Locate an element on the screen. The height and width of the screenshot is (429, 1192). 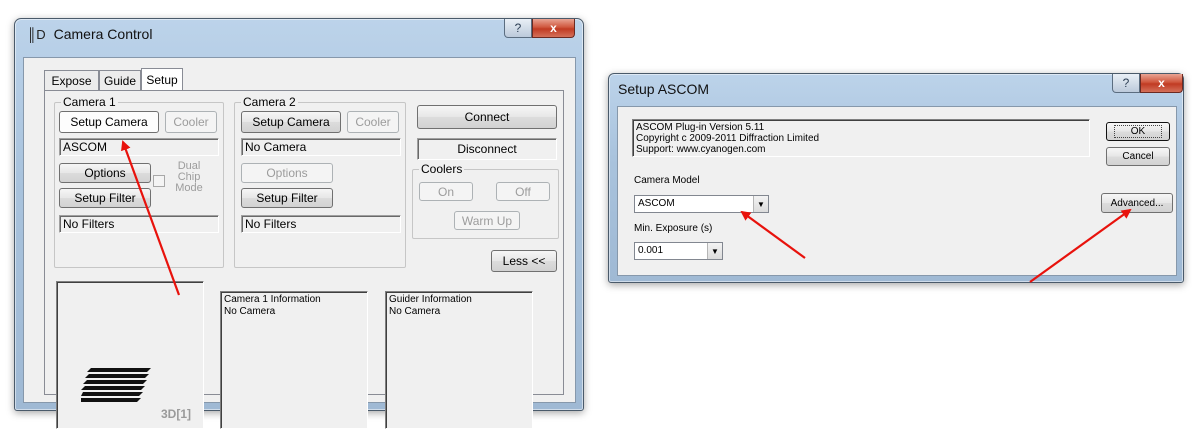
camera2-group-label: Camera 2 is located at coordinates (269, 102).